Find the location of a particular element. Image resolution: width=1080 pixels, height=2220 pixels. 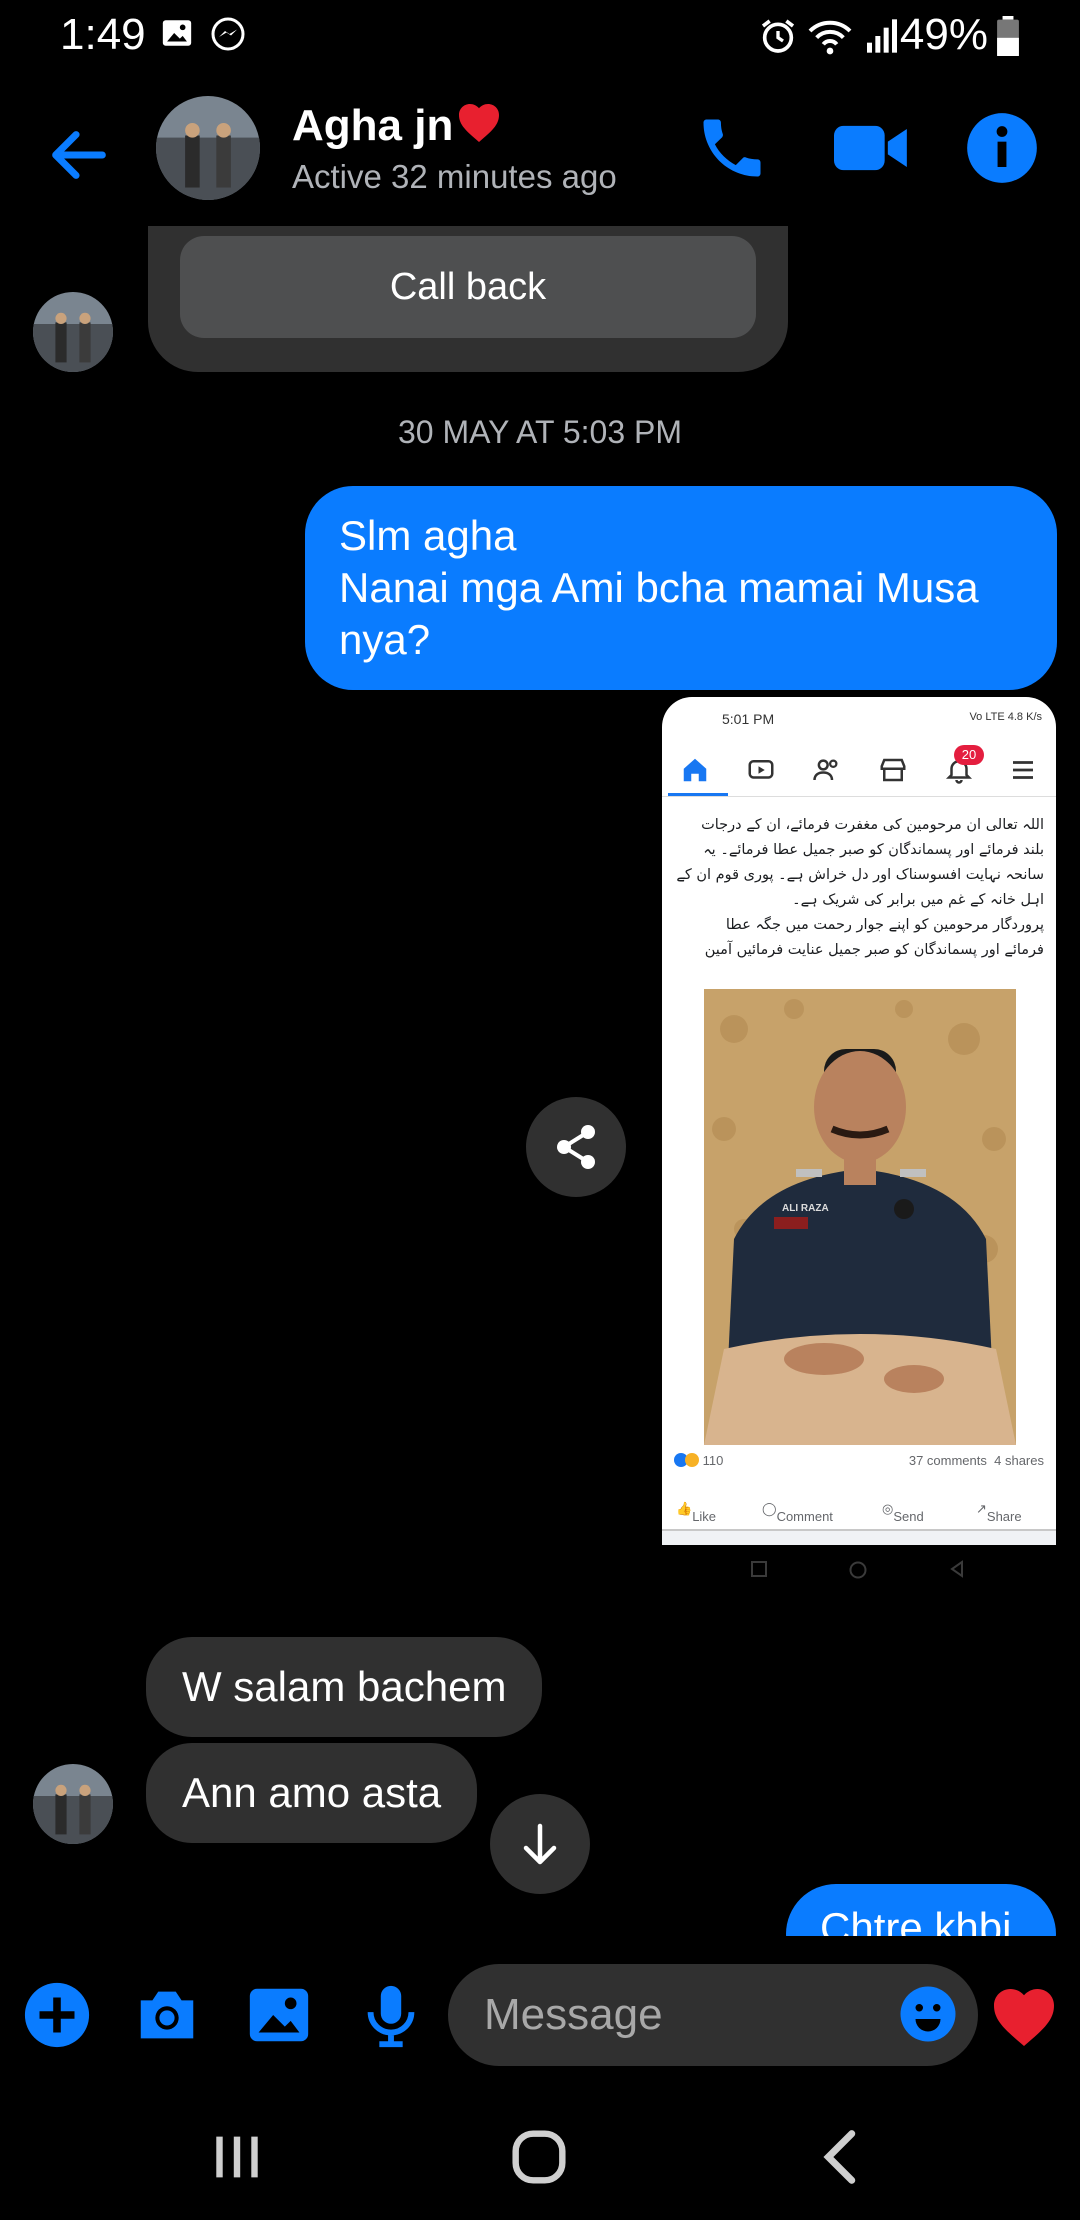

screenshot-status-bar: 5:01 PM Vo LTE 4.8 K/s is located at coordinates (882, 719).